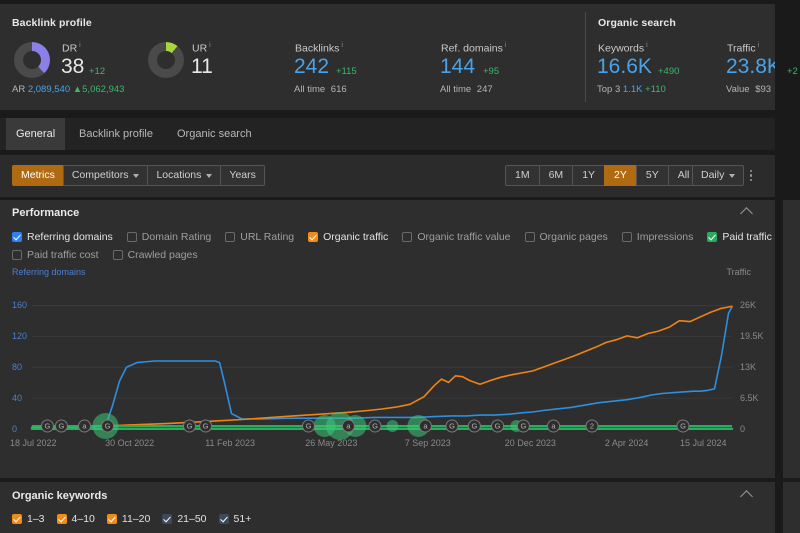 This screenshot has width=800, height=533. I want to click on filter-button-years: Years, so click(242, 175).